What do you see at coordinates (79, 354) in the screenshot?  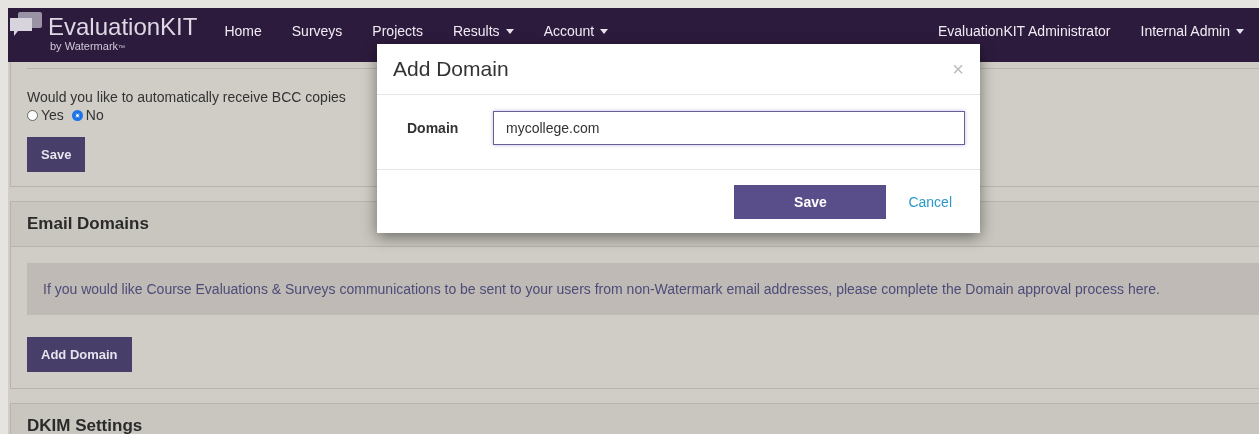 I see `add-domain-button: Add Domain` at bounding box center [79, 354].